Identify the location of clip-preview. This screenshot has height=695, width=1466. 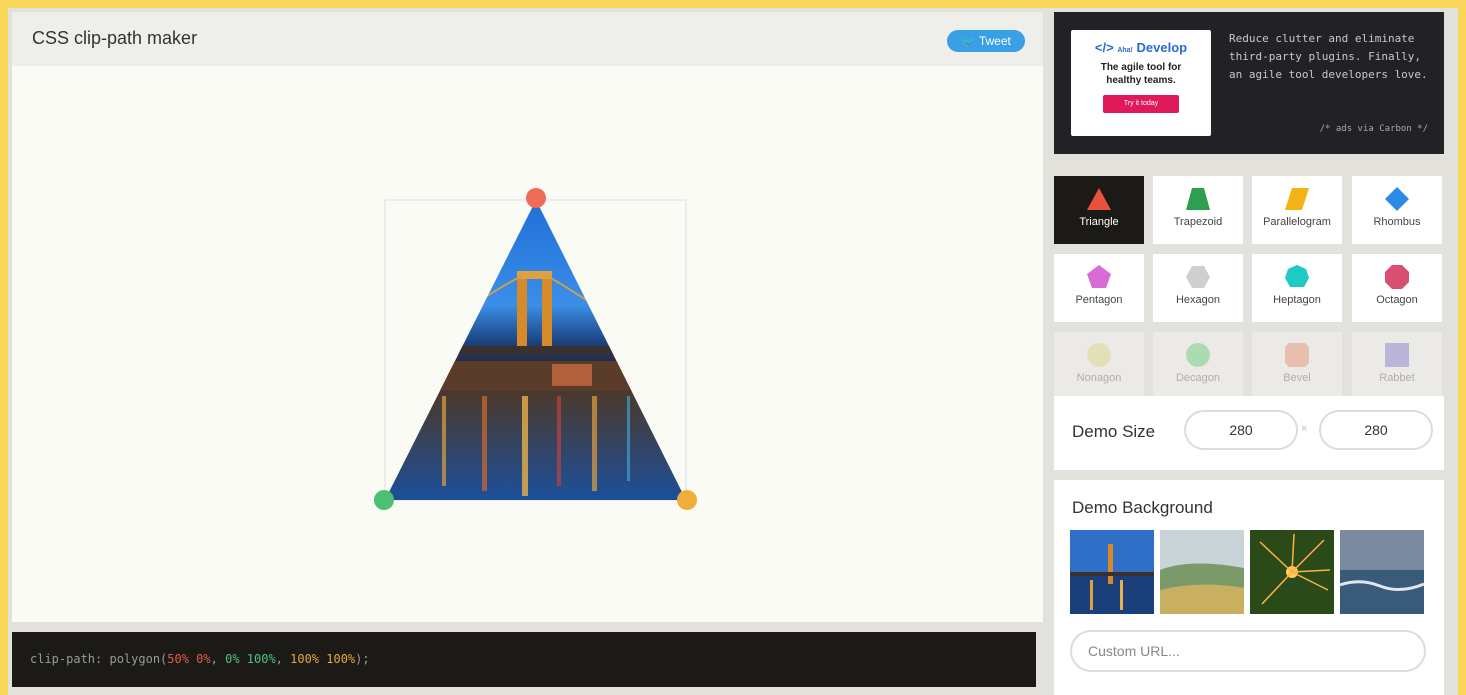
(535, 349).